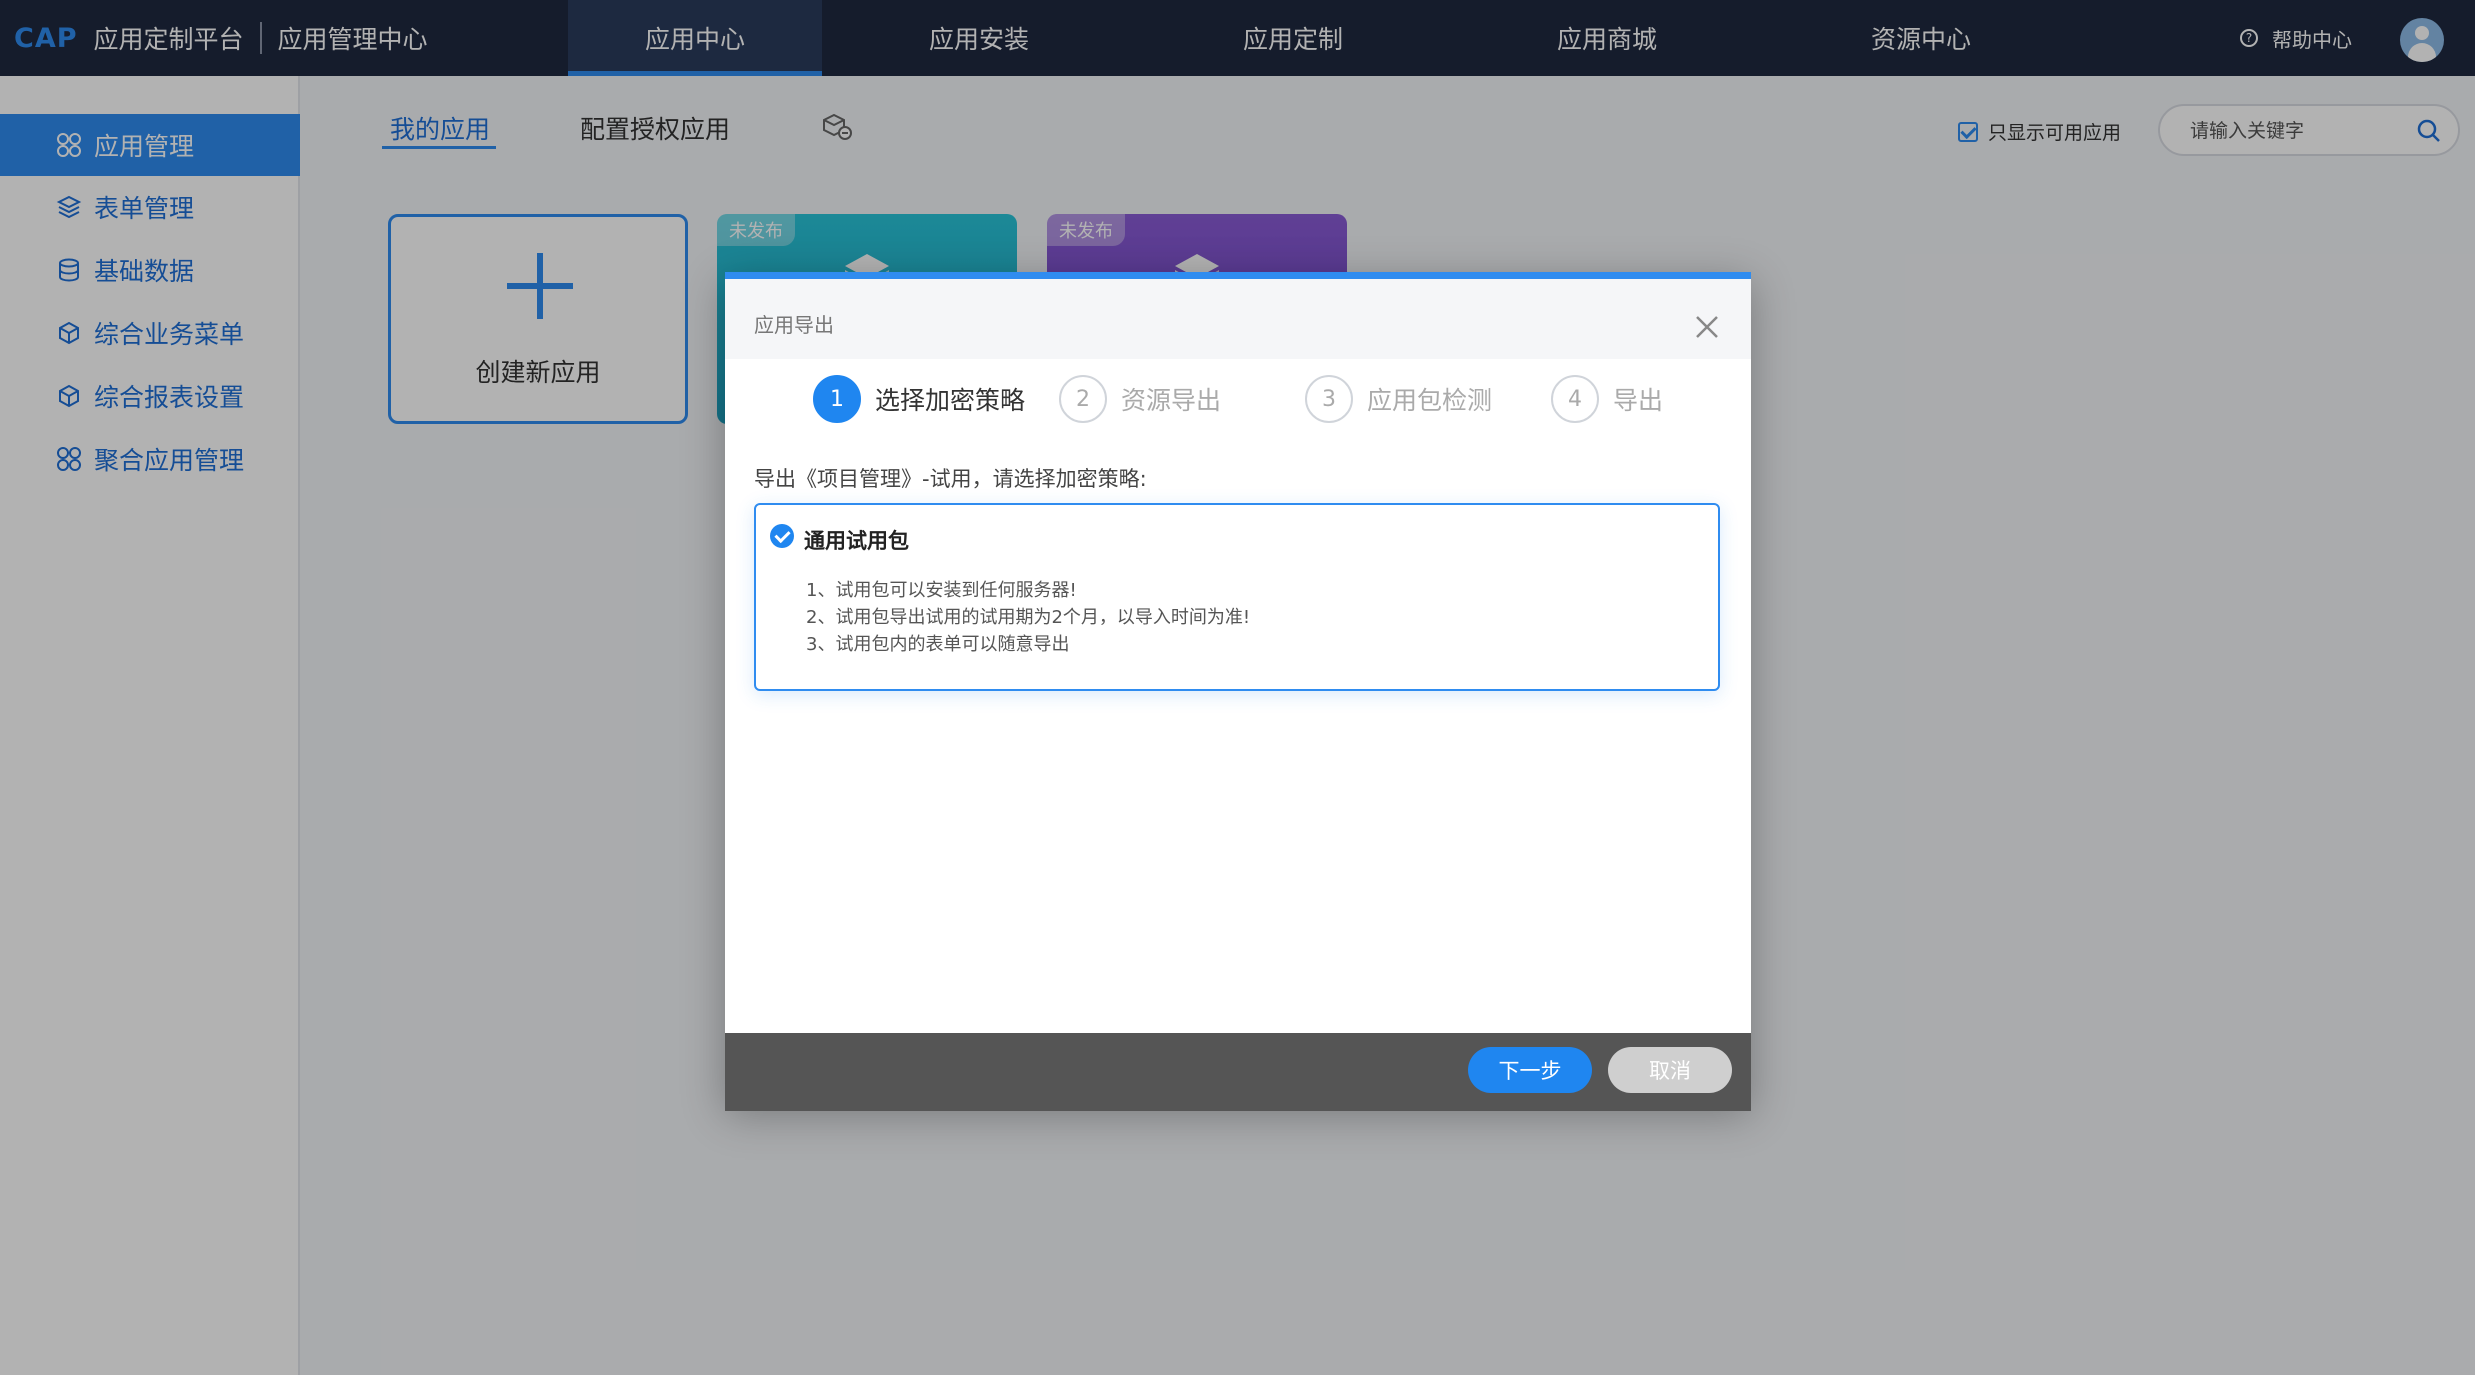  I want to click on step-4: 4 导出, so click(1607, 399).